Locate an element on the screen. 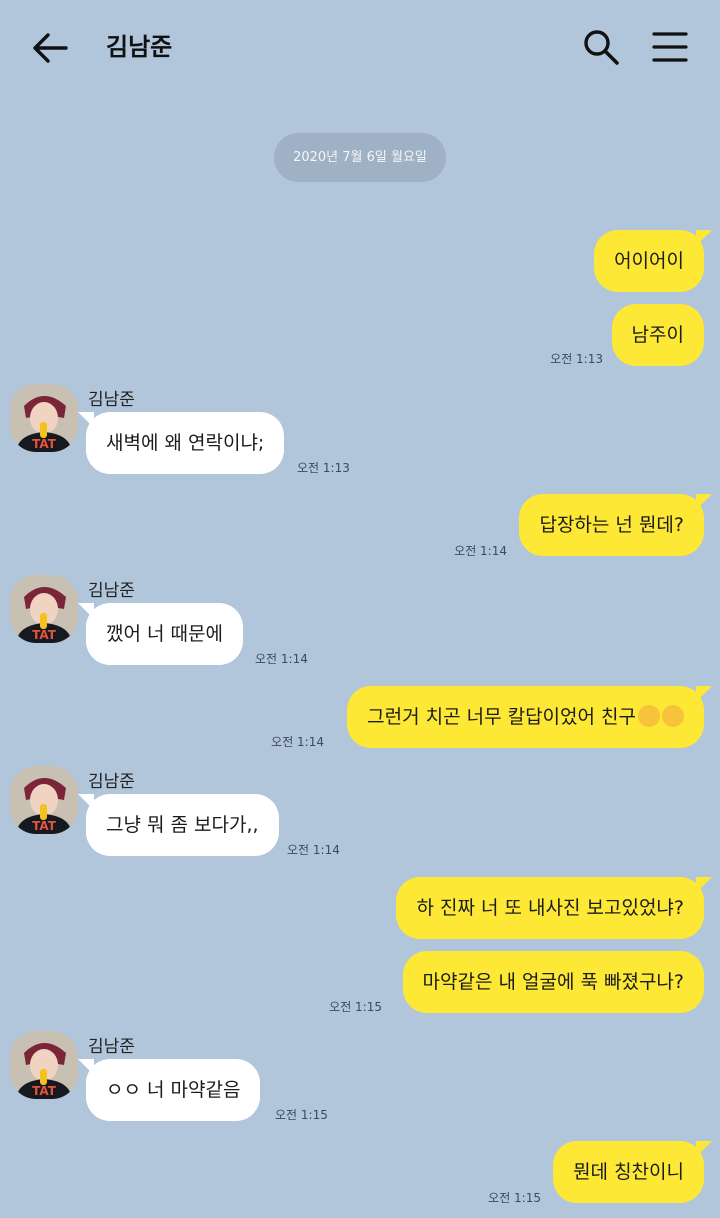 The width and height of the screenshot is (720, 1218). my-message-bubble: 마약같은 내 얼굴에 푹 빠졌구나? is located at coordinates (553, 982).